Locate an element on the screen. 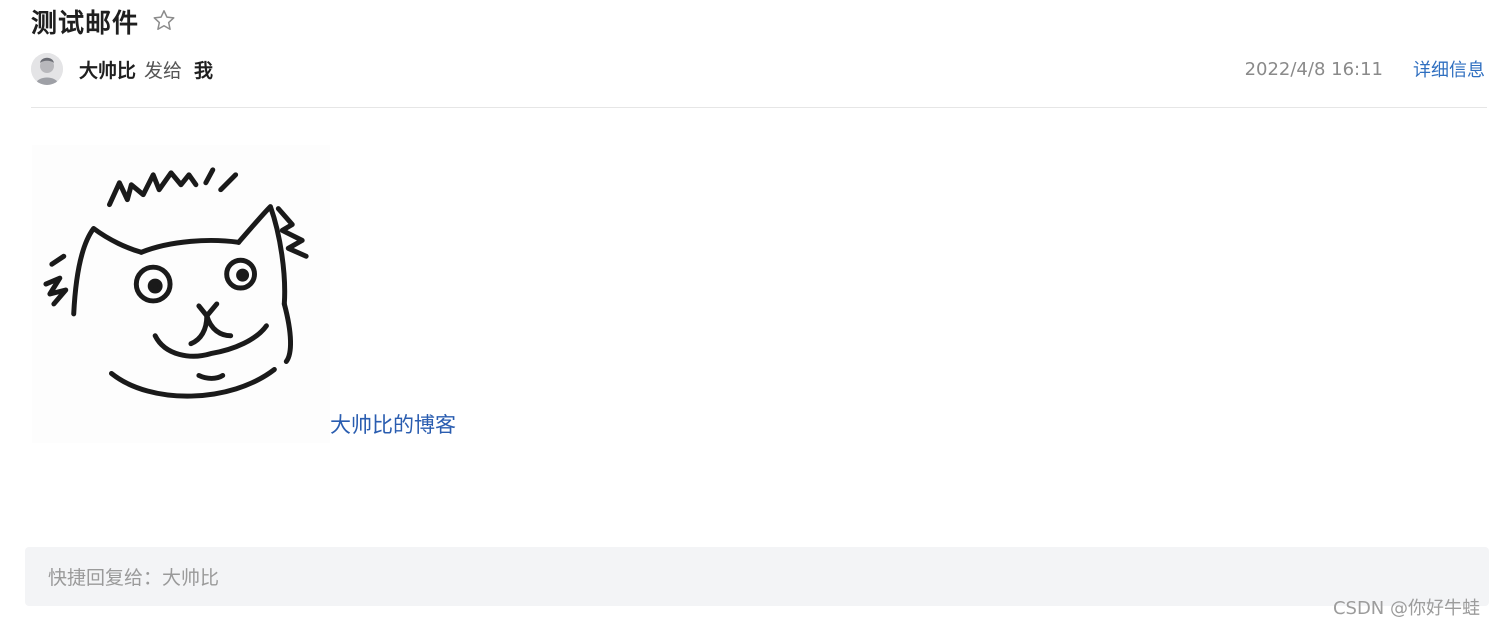  sent-to-label: 发给 is located at coordinates (163, 70).